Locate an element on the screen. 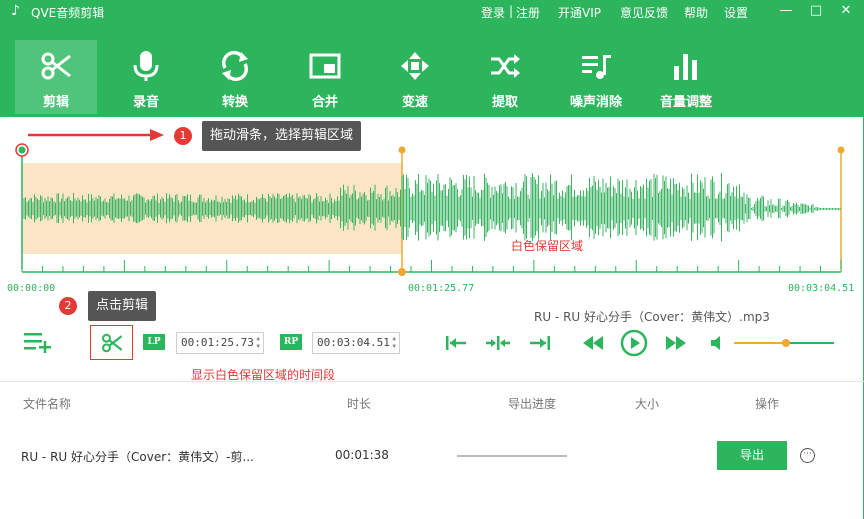  settings-link: 设置 is located at coordinates (736, 12).